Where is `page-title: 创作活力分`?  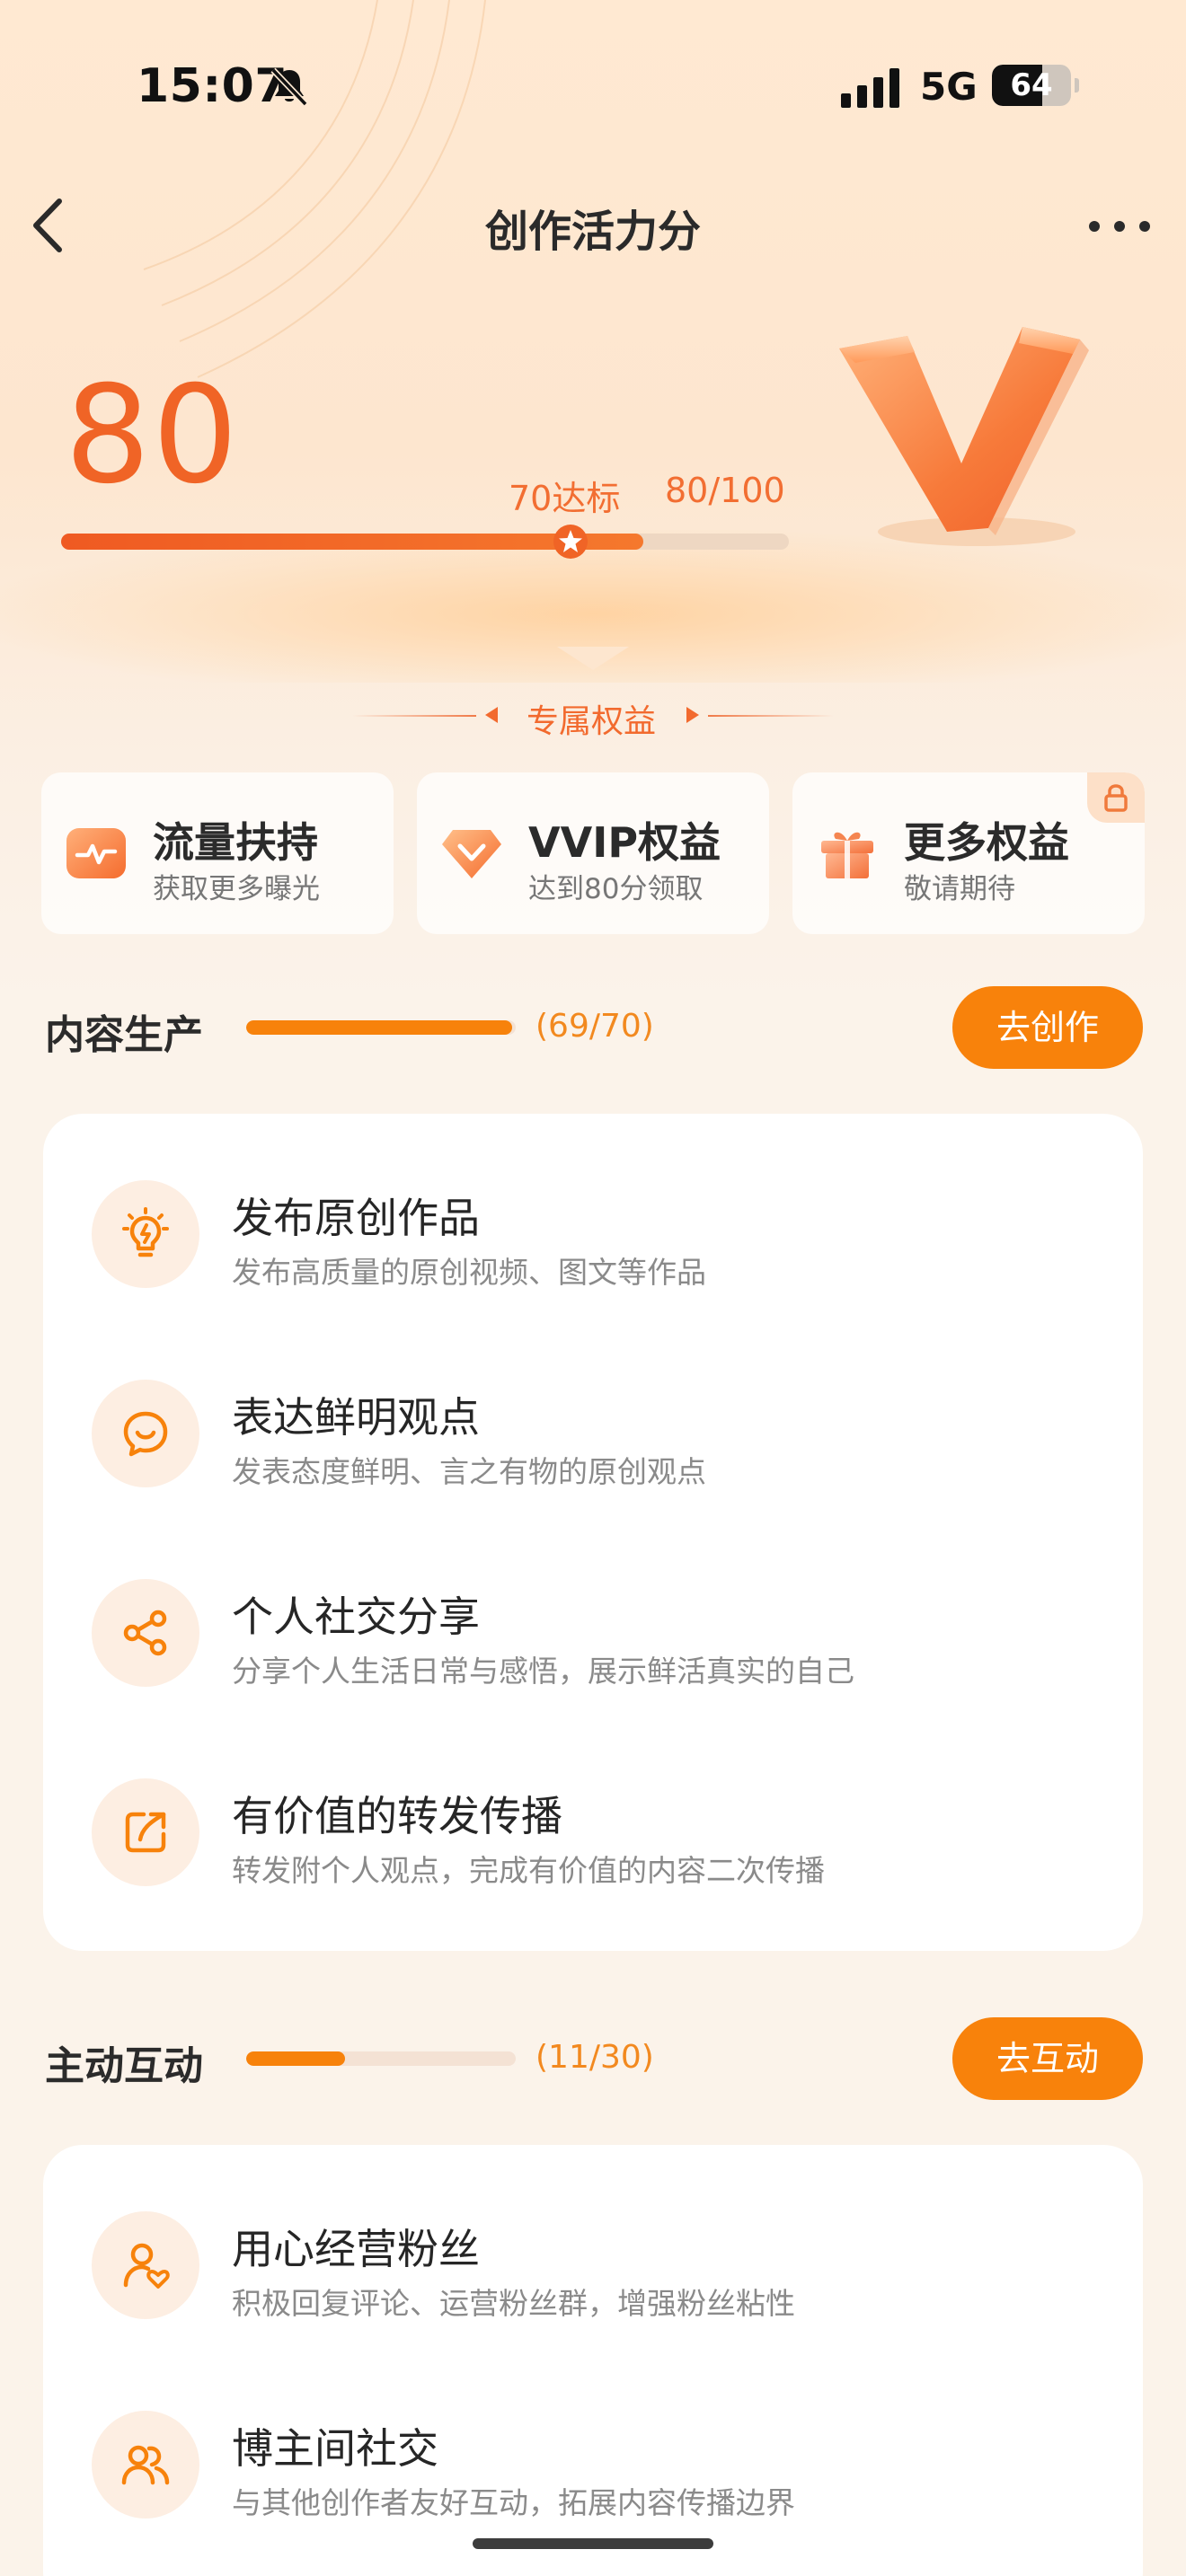 page-title: 创作活力分 is located at coordinates (592, 232).